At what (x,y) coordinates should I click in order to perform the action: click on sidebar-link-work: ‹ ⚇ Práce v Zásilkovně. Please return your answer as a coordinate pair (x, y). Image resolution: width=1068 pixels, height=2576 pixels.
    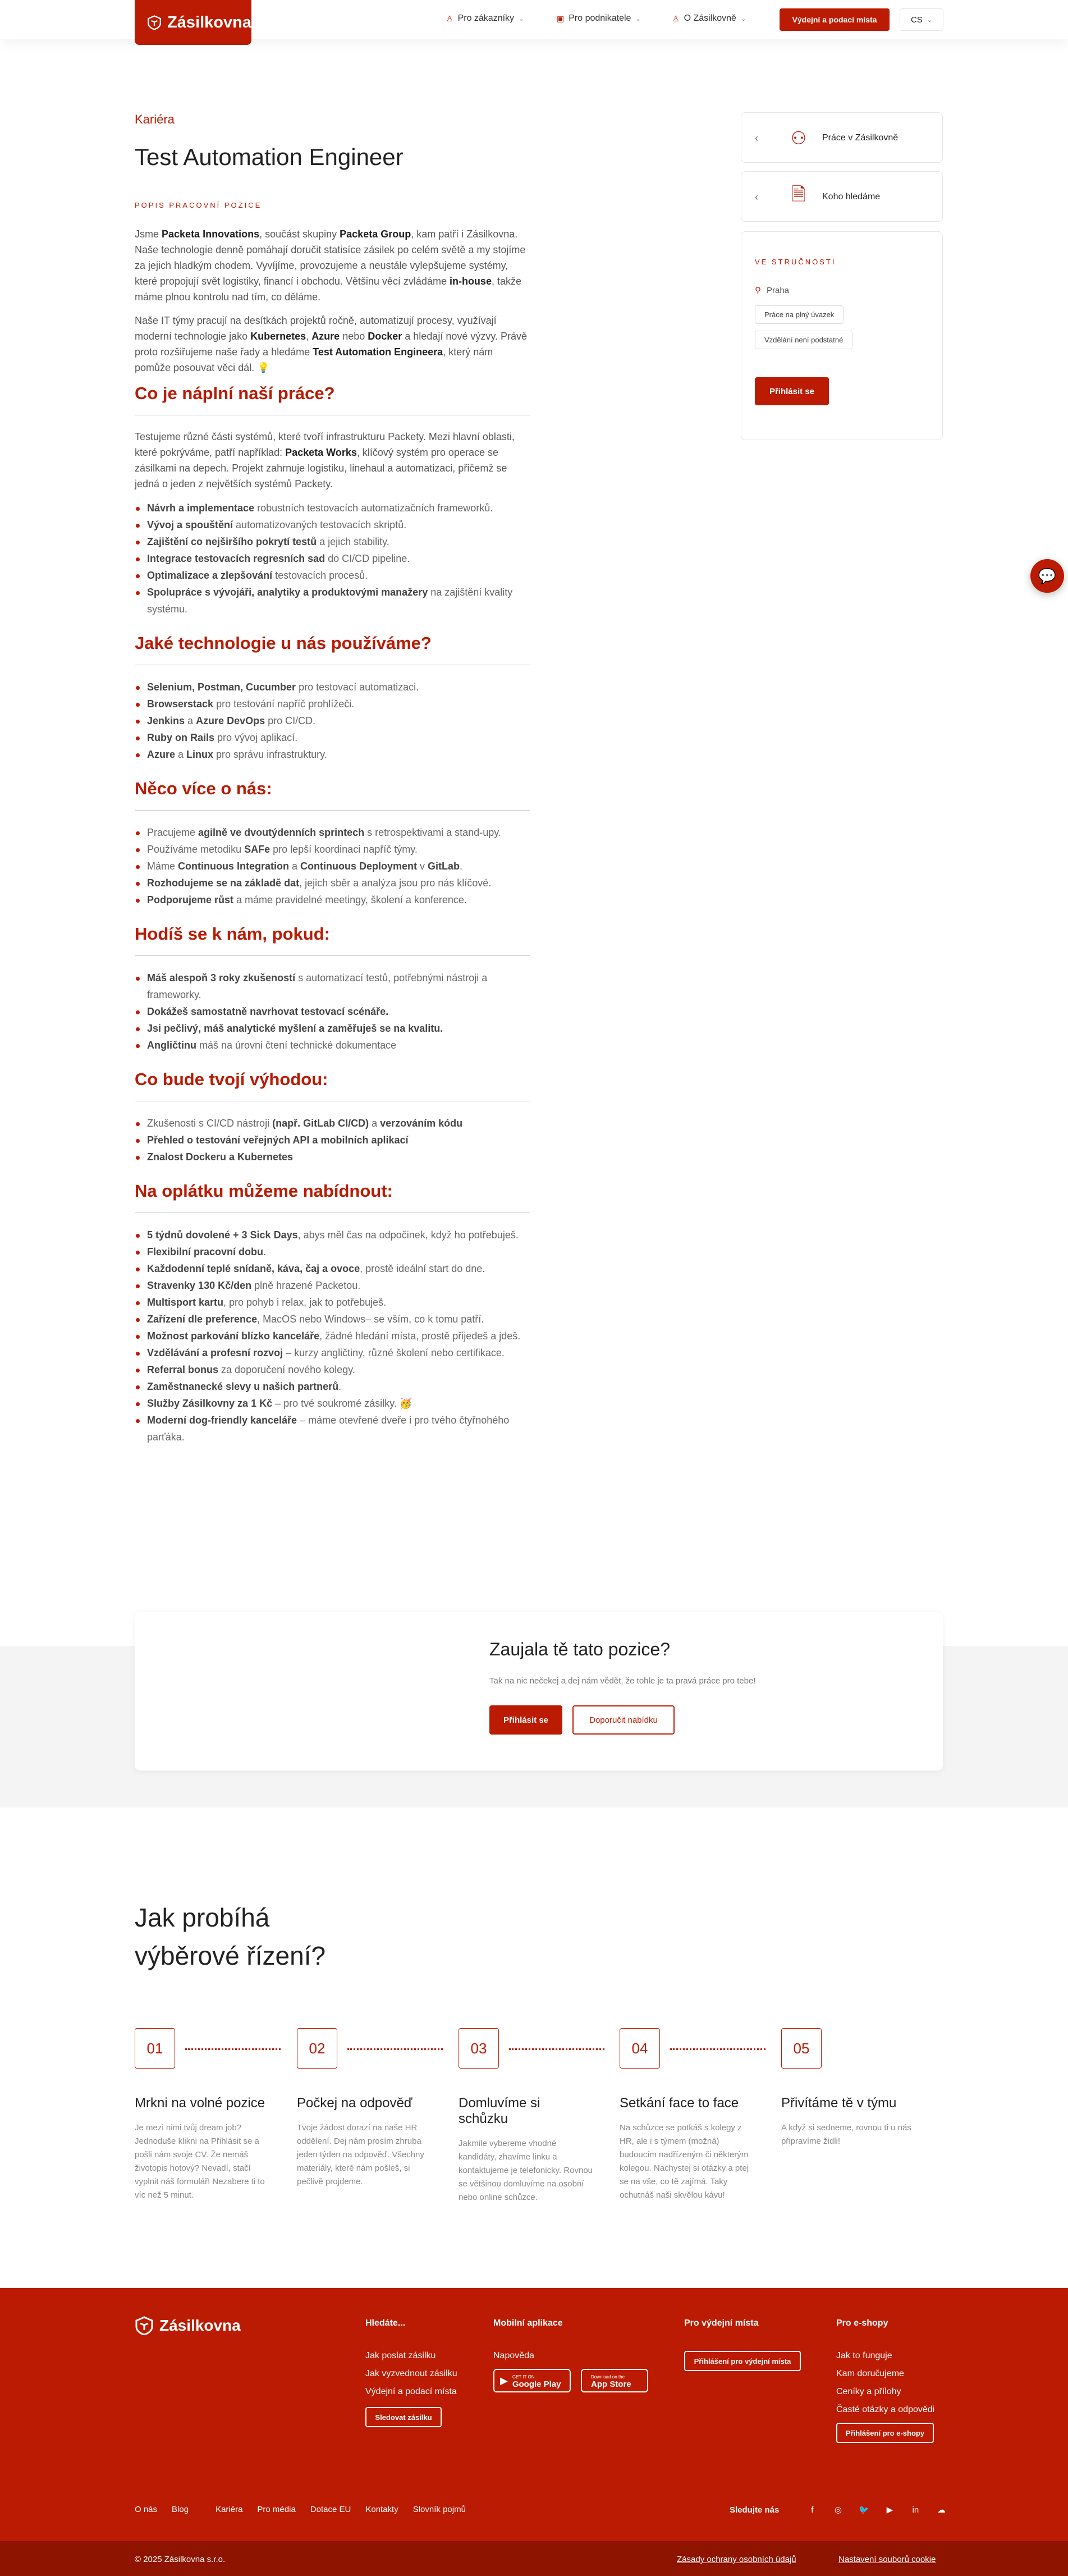
    Looking at the image, I should click on (842, 137).